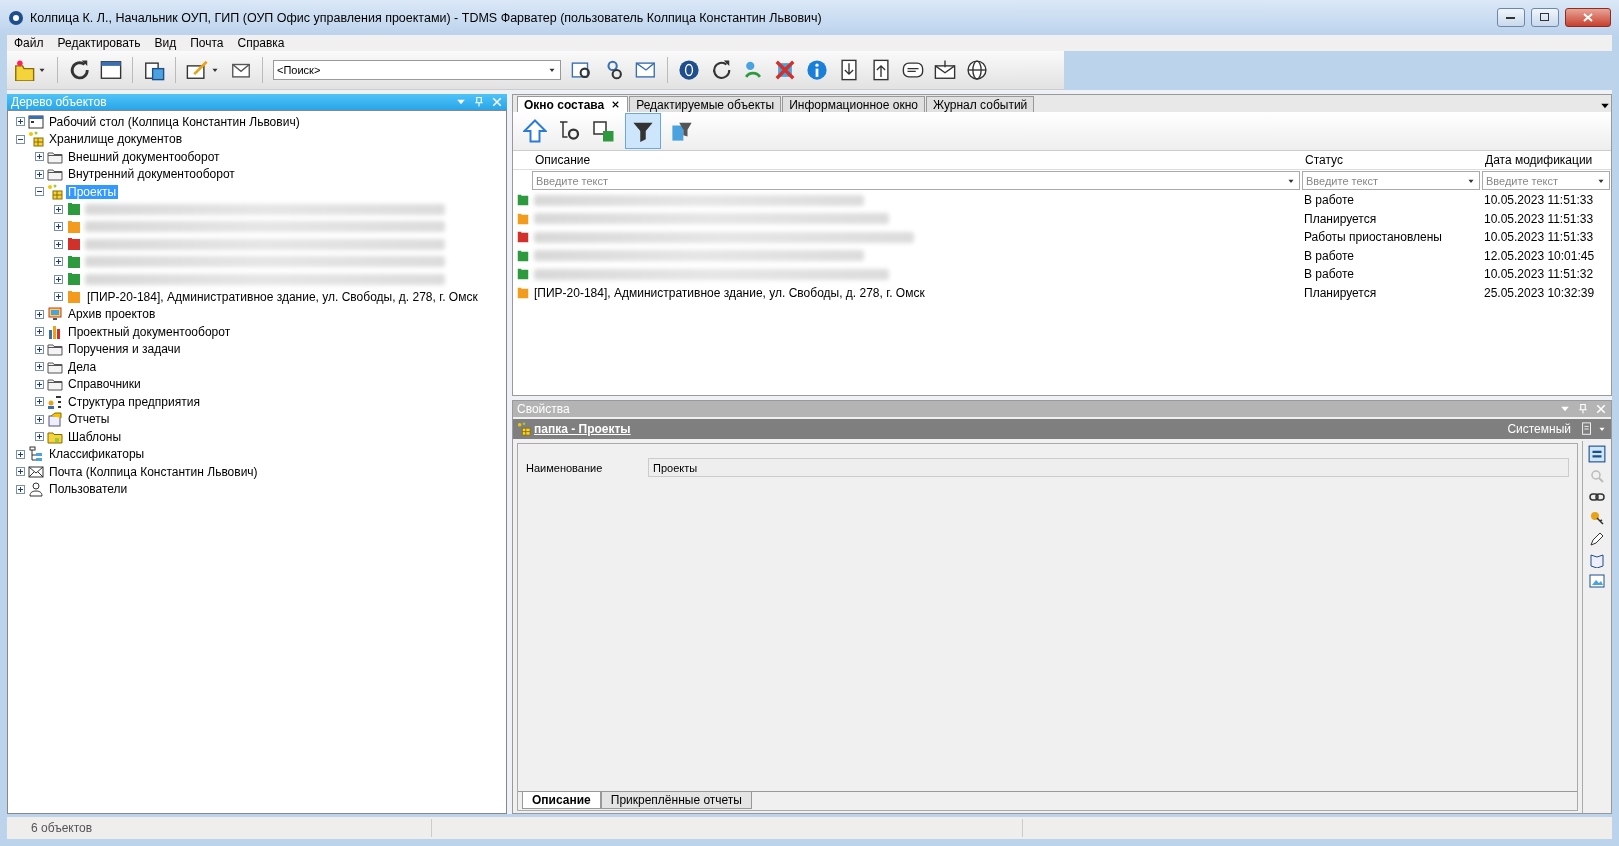 Image resolution: width=1619 pixels, height=846 pixels. I want to click on tree-item: Проектный документооборот, so click(149, 331).